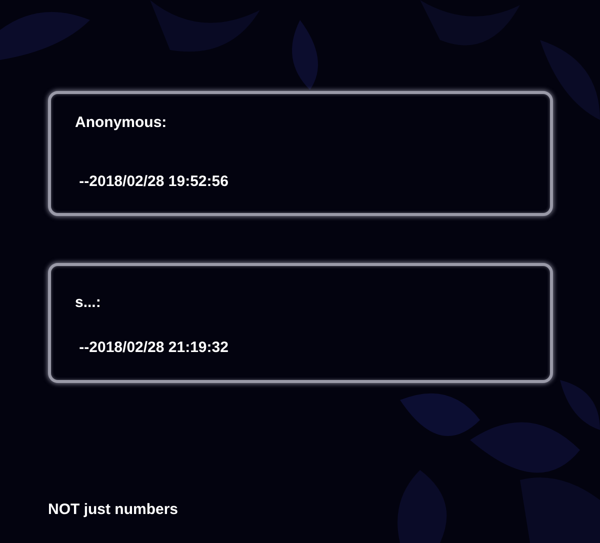 This screenshot has width=600, height=543. What do you see at coordinates (153, 181) in the screenshot?
I see `comment-timestamp: --2018/02/28 19:52:56` at bounding box center [153, 181].